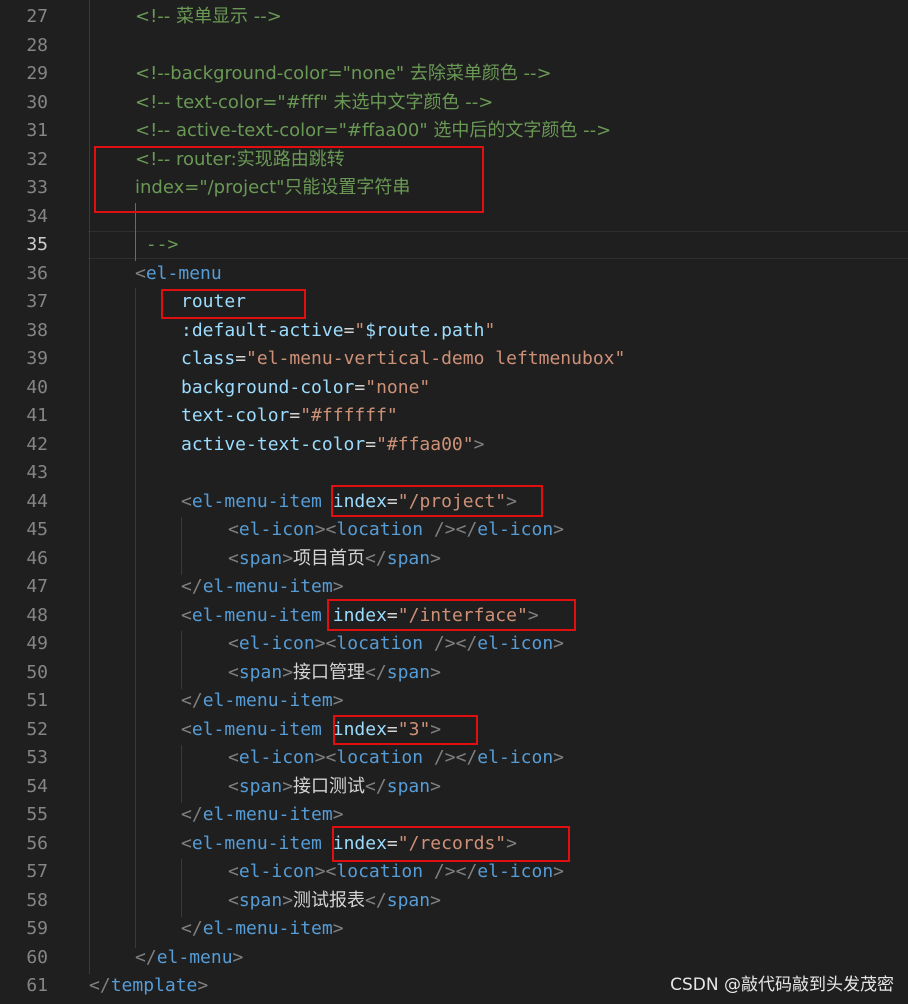 The height and width of the screenshot is (1004, 908). What do you see at coordinates (454, 901) in the screenshot?
I see `code-line: <span>测试报表</span>` at bounding box center [454, 901].